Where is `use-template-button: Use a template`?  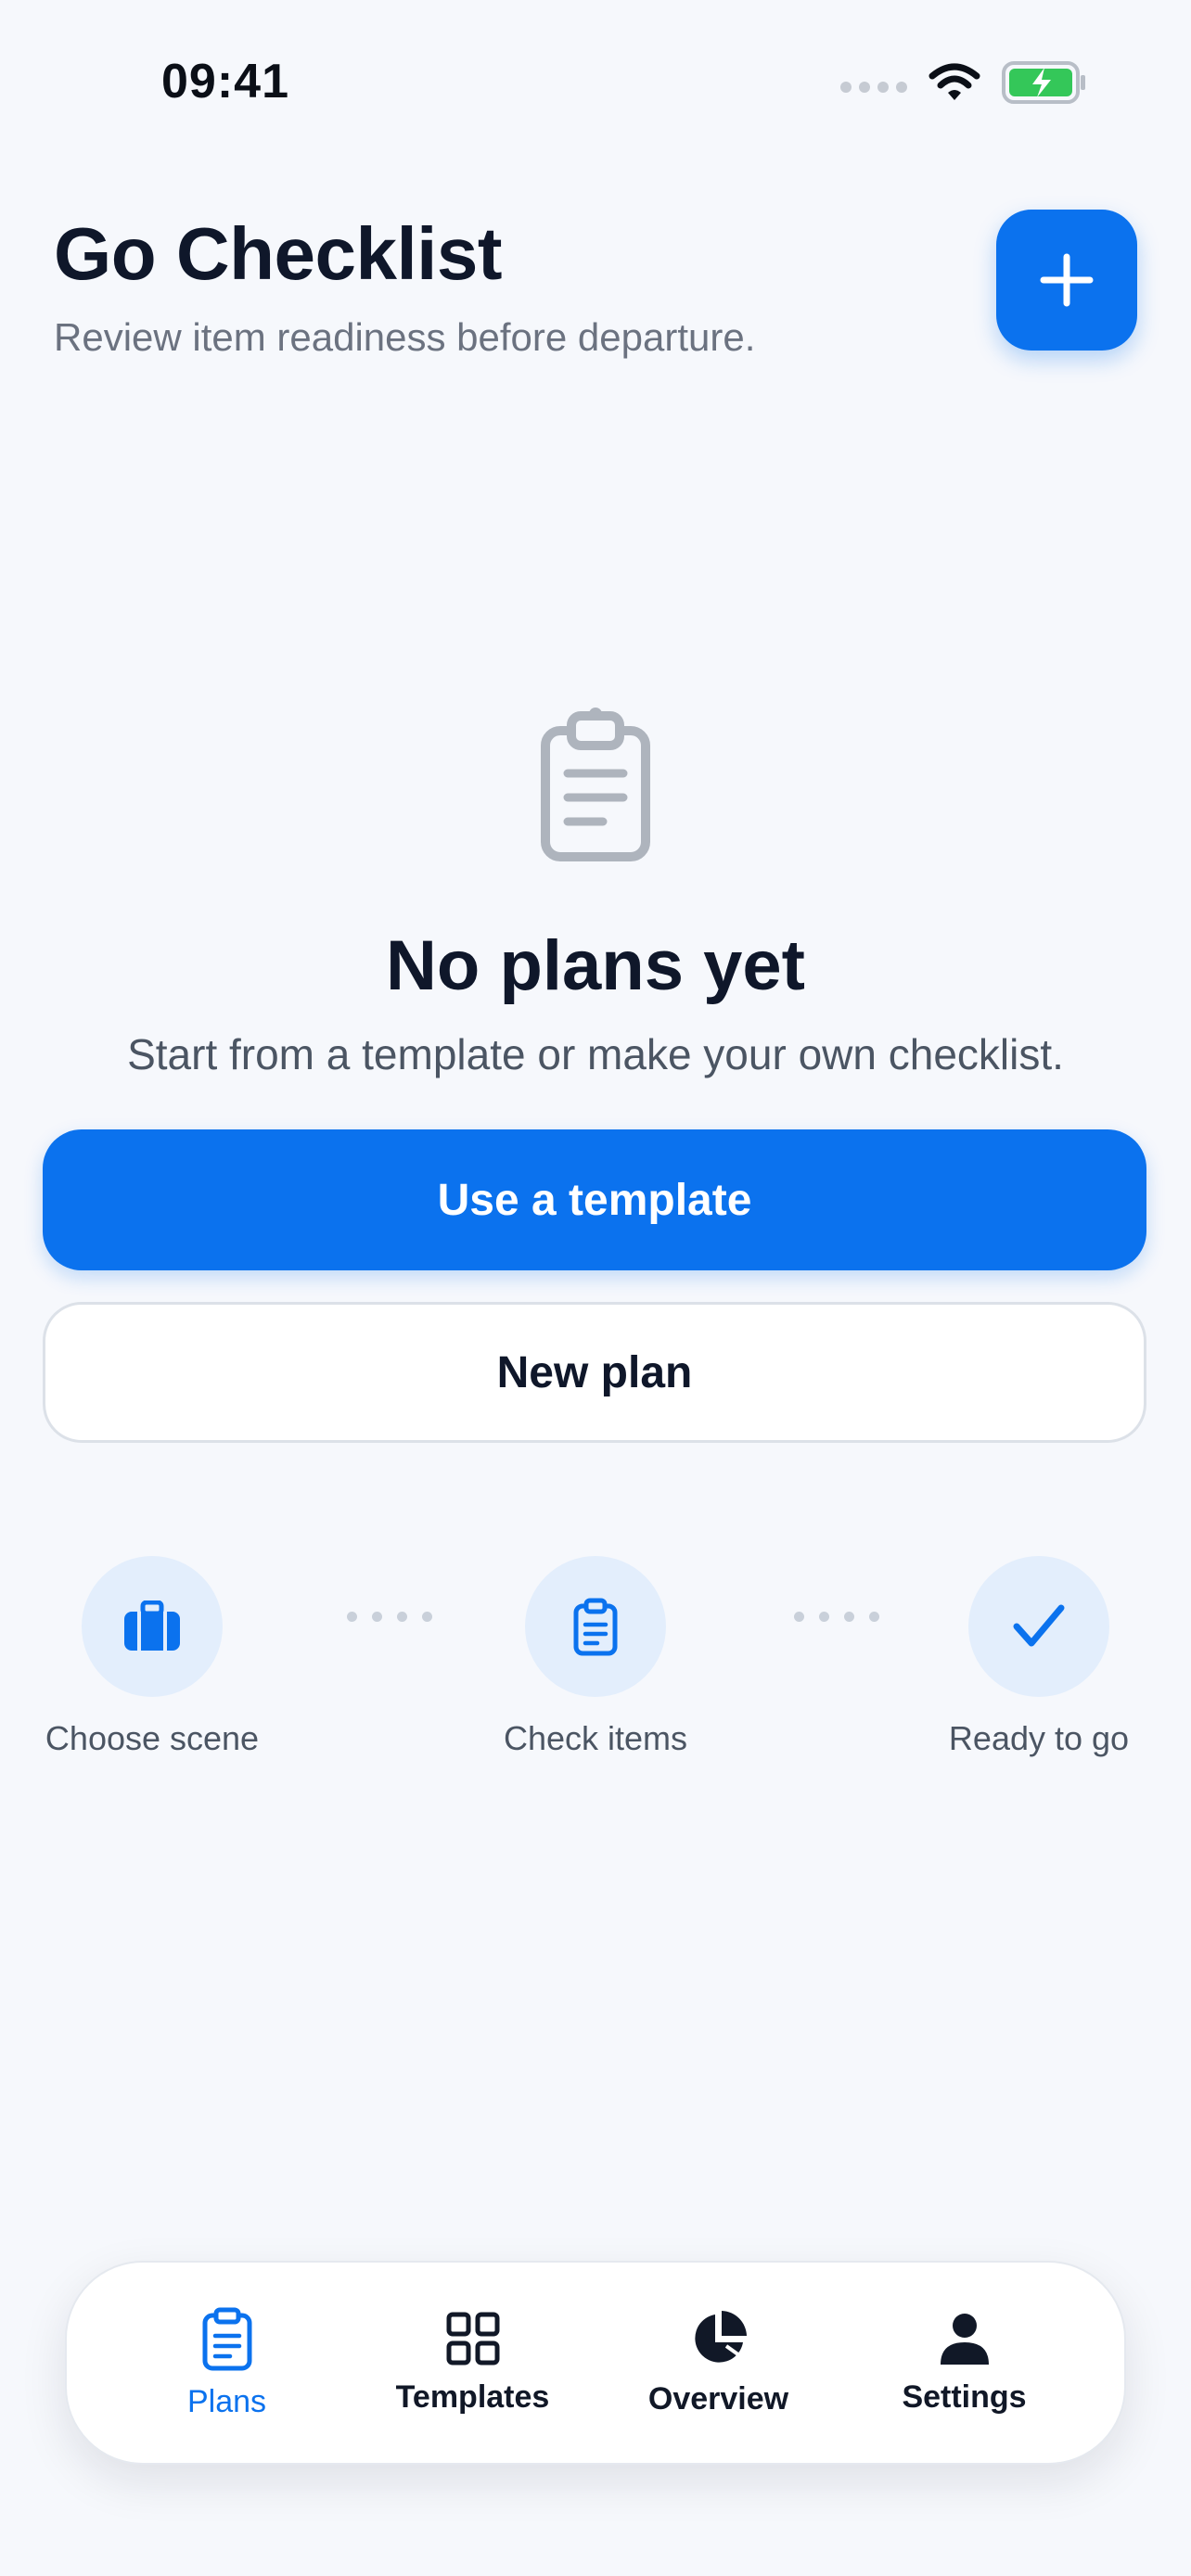 use-template-button: Use a template is located at coordinates (594, 1199).